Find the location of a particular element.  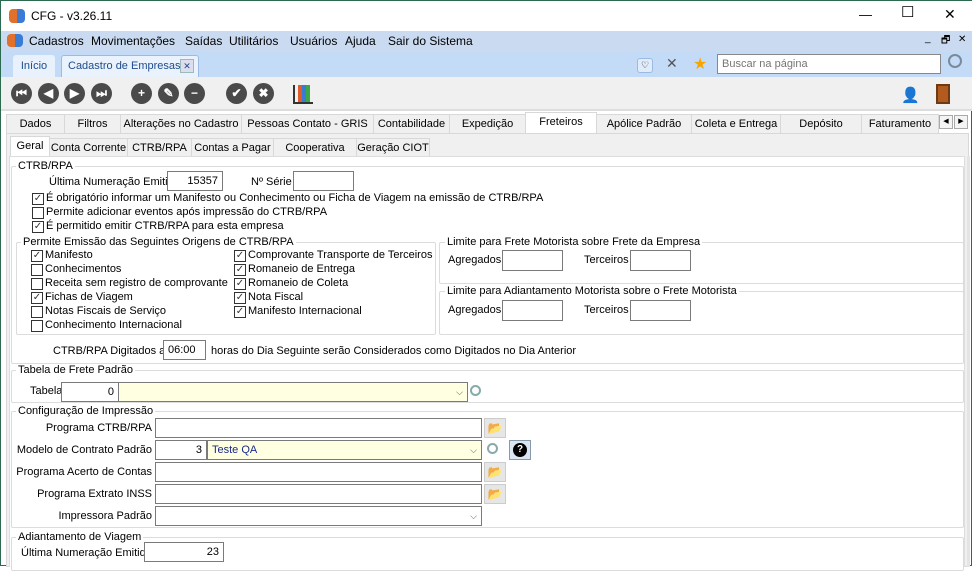

menu-sair: Sair do Sistema is located at coordinates (430, 41).